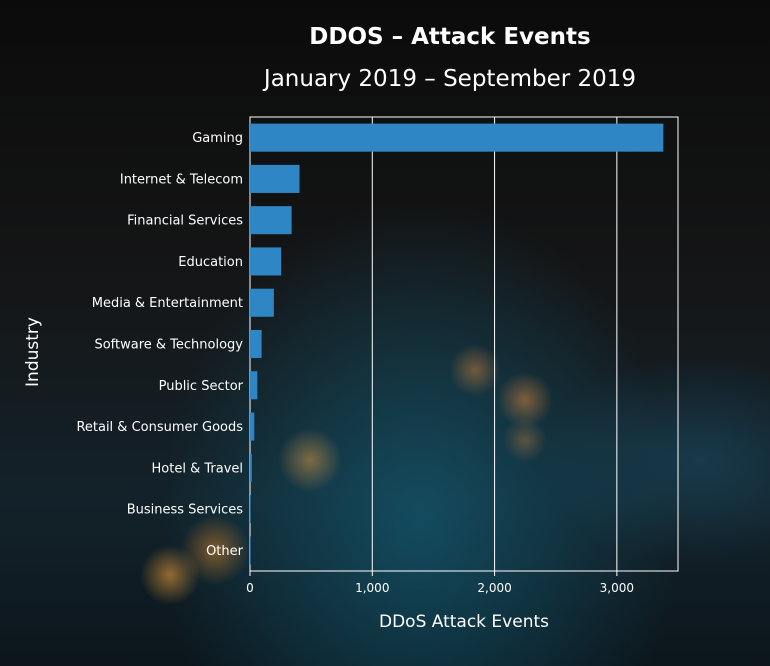 The width and height of the screenshot is (770, 666). What do you see at coordinates (449, 79) in the screenshot?
I see `chart-subtitle: January 2019 – September 2019` at bounding box center [449, 79].